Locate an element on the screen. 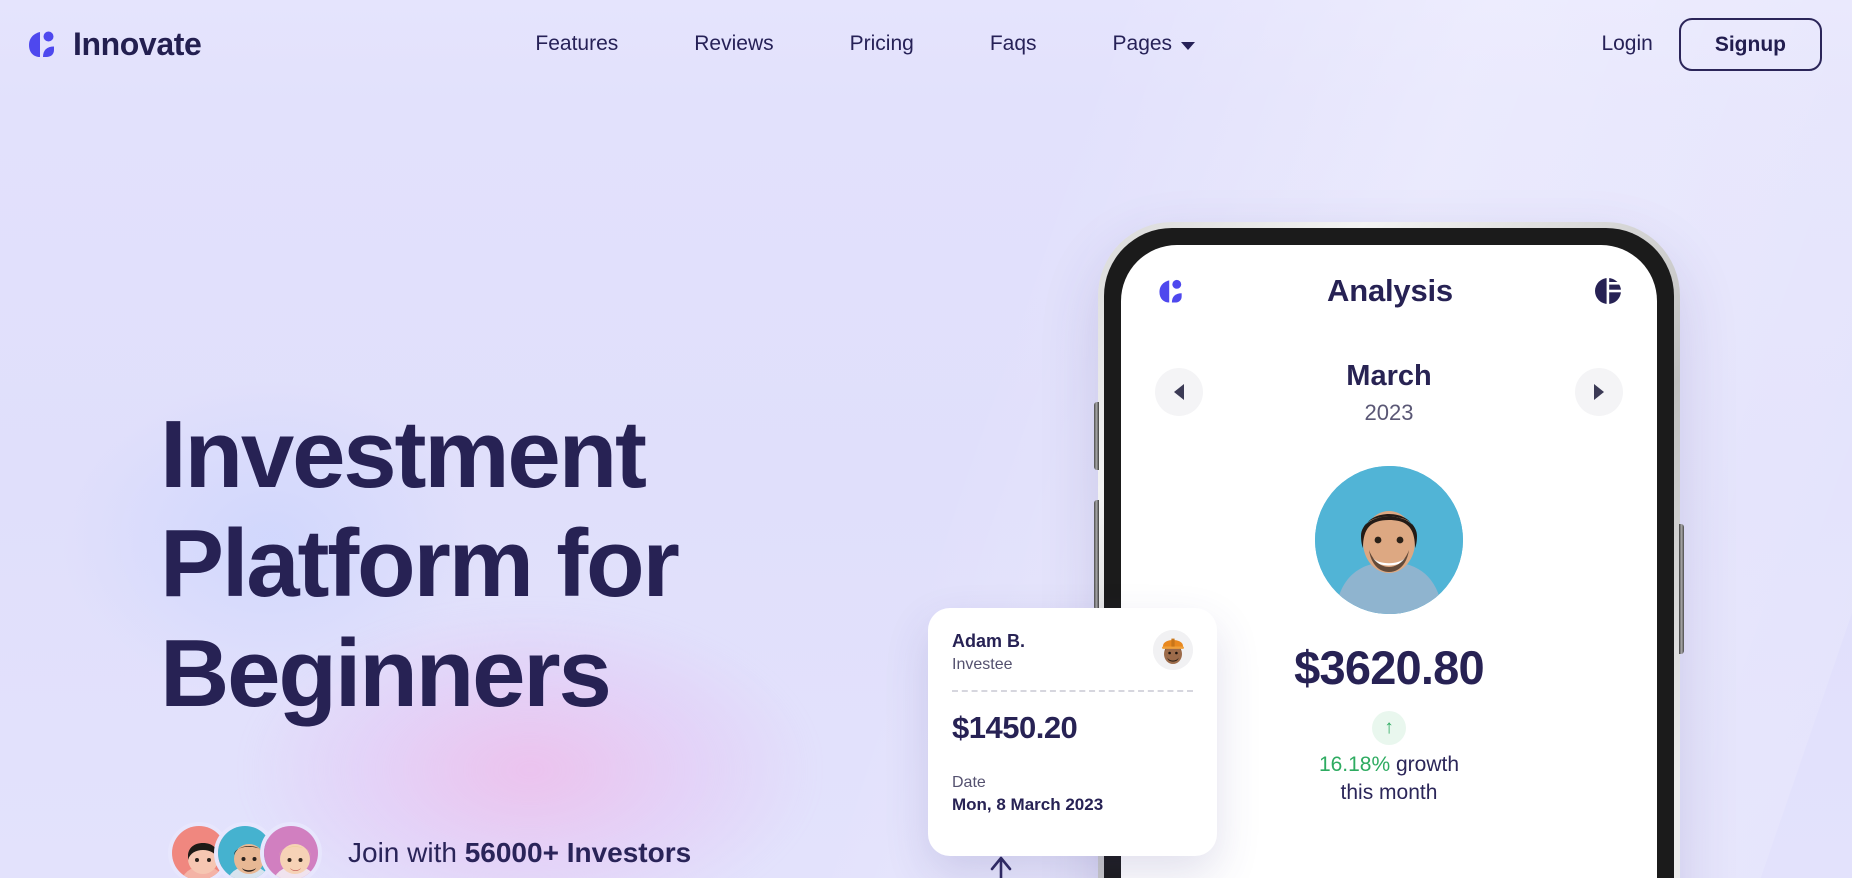 The width and height of the screenshot is (1852, 878). nav-label: Faqs is located at coordinates (1013, 43).